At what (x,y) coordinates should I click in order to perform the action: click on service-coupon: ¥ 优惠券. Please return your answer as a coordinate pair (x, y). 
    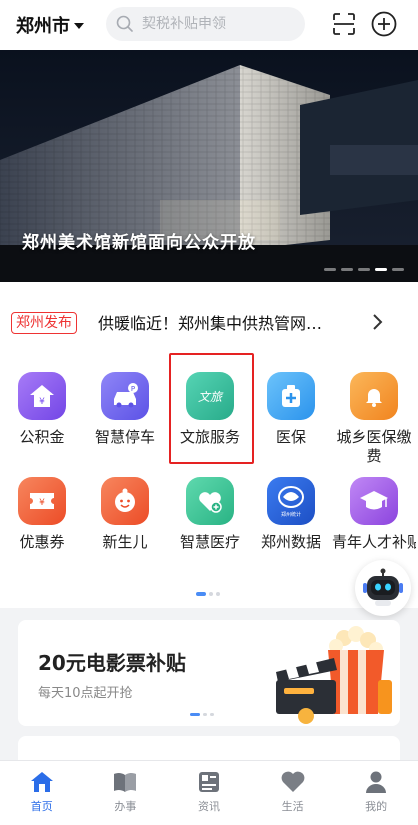
    Looking at the image, I should click on (42, 514).